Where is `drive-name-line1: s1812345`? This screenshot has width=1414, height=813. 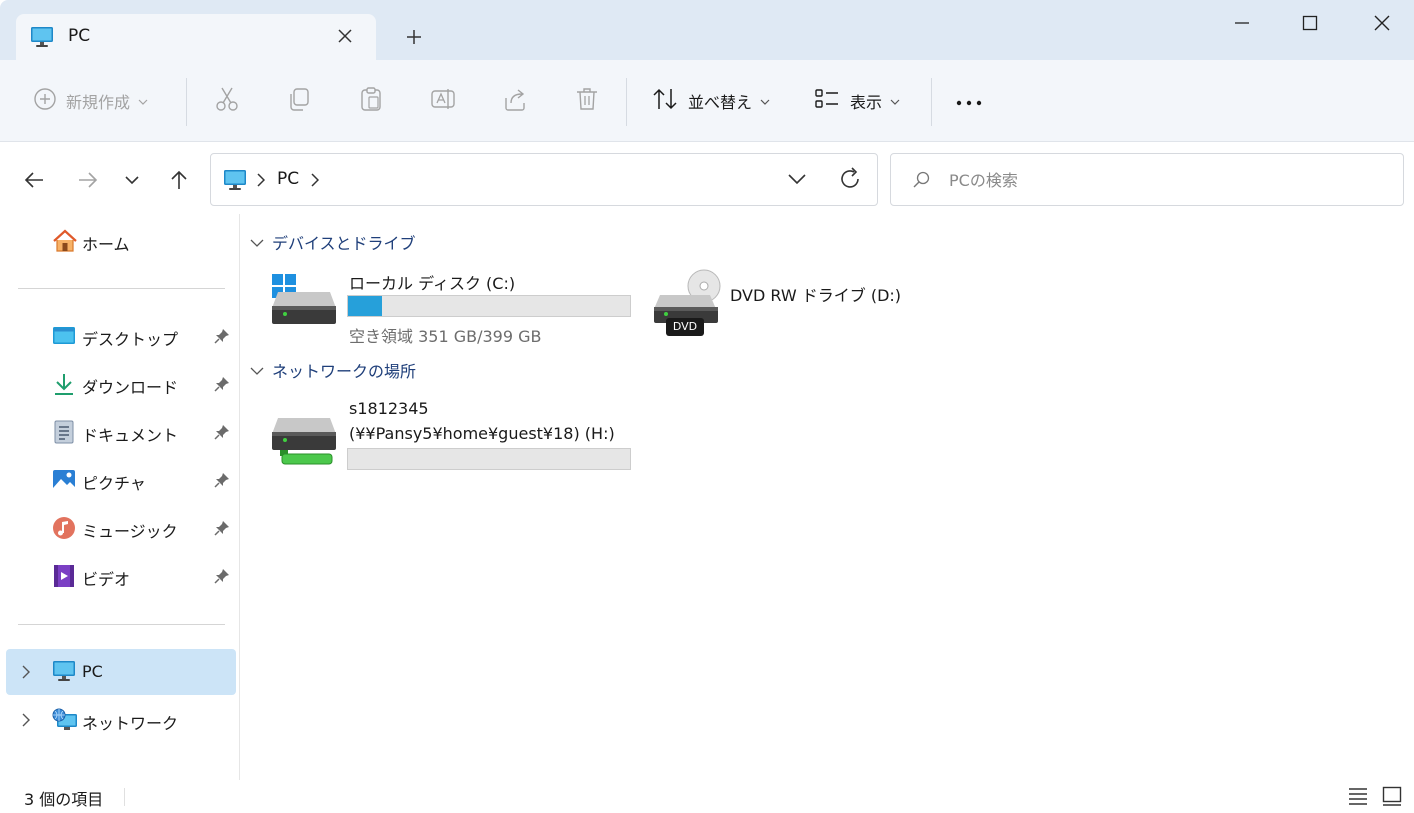
drive-name-line1: s1812345 is located at coordinates (389, 408).